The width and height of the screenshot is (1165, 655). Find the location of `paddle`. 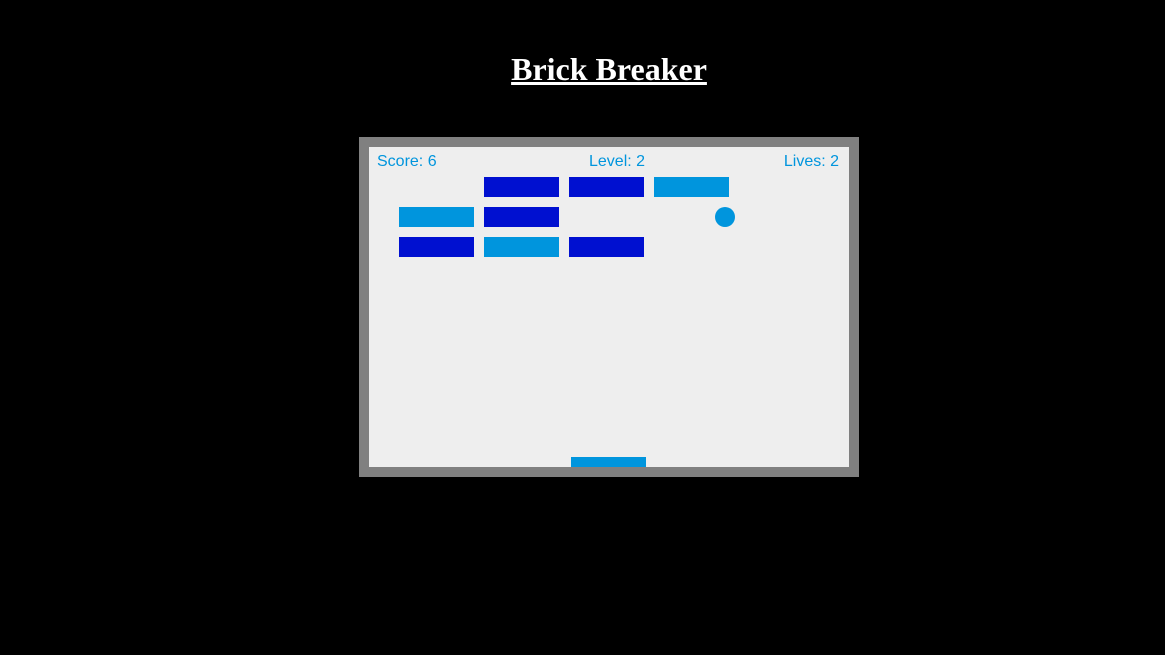

paddle is located at coordinates (608, 462).